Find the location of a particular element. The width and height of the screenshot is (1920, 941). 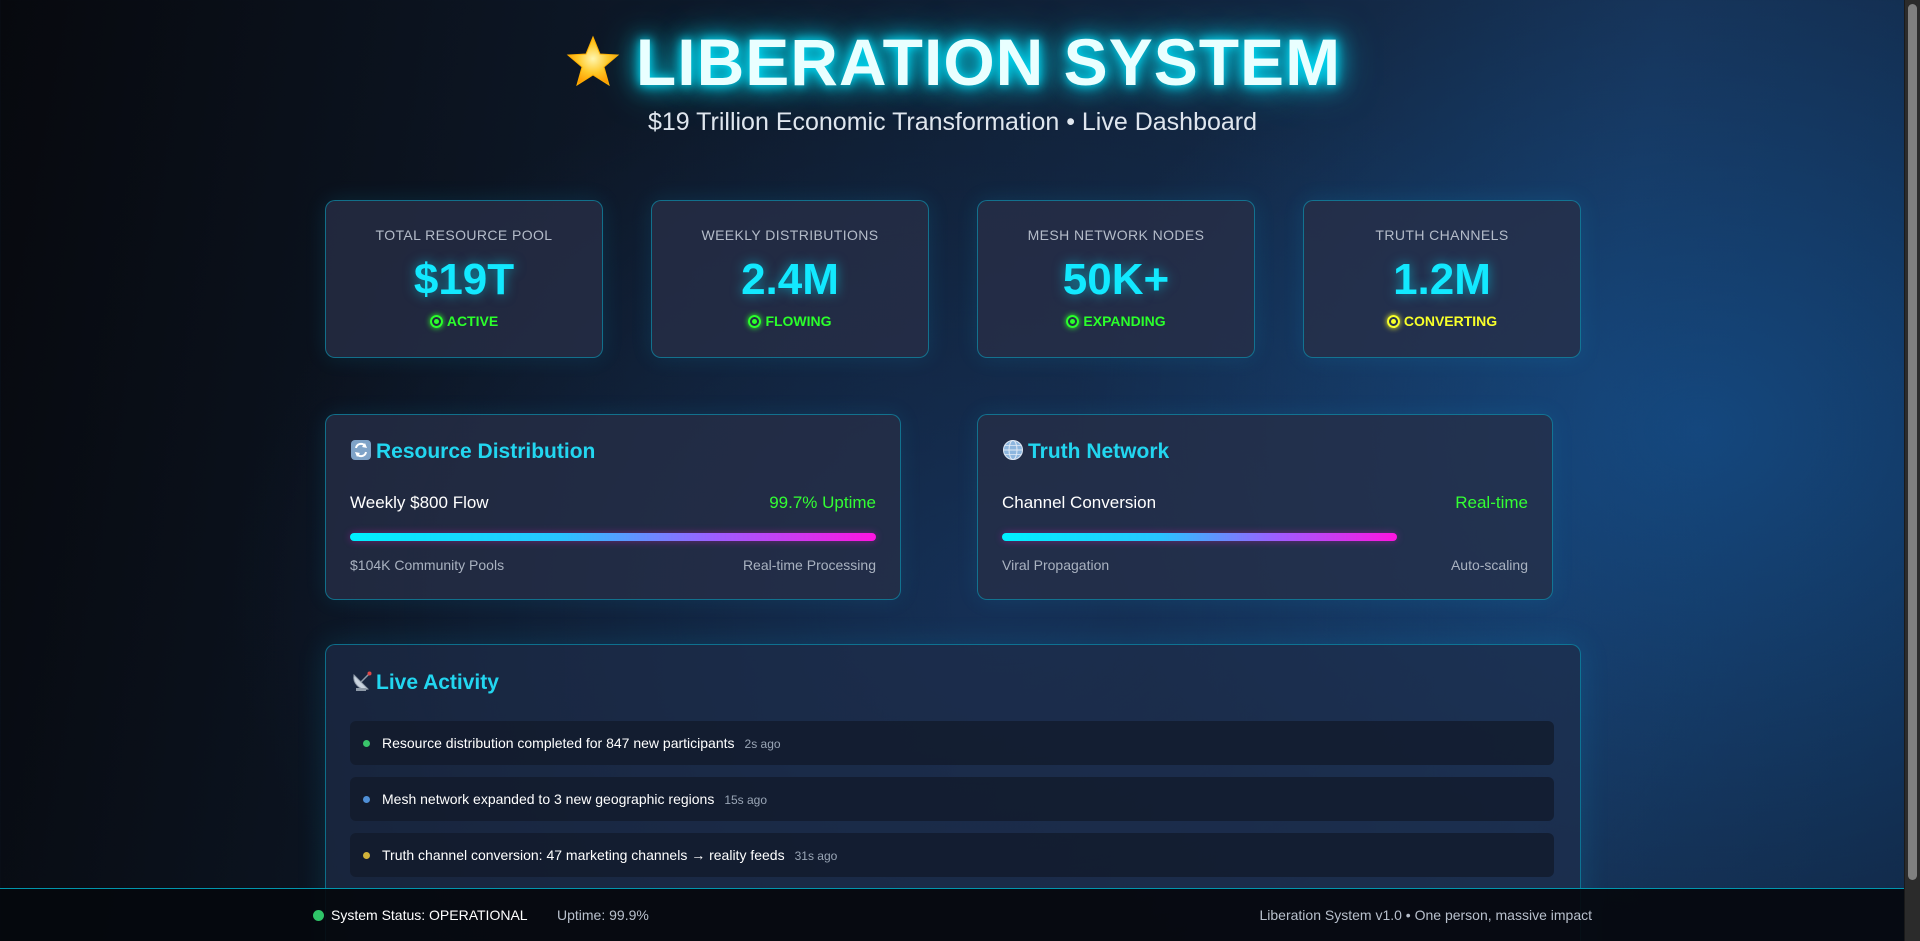

stat-label: TRUTH CHANNELS is located at coordinates (1442, 235).